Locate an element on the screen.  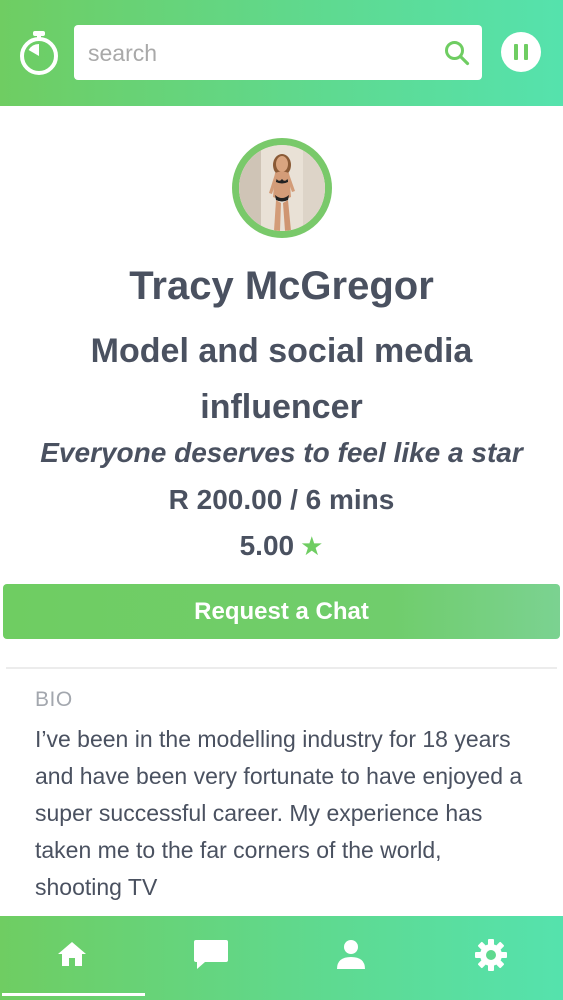
home-icon is located at coordinates (72, 954).